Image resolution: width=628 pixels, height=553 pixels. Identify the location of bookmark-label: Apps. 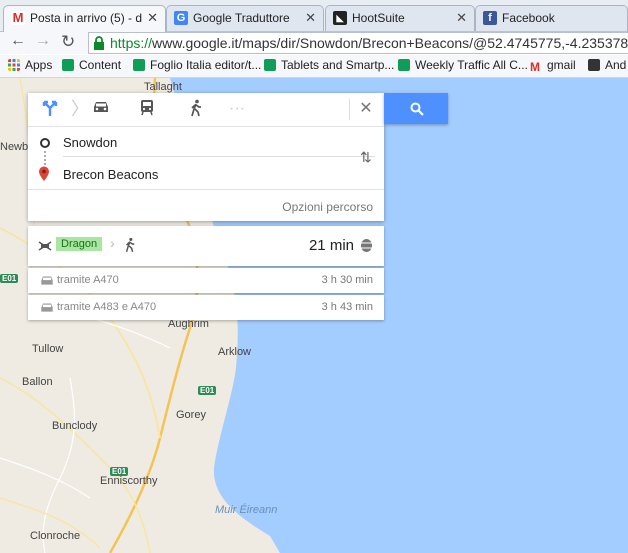
(39, 65).